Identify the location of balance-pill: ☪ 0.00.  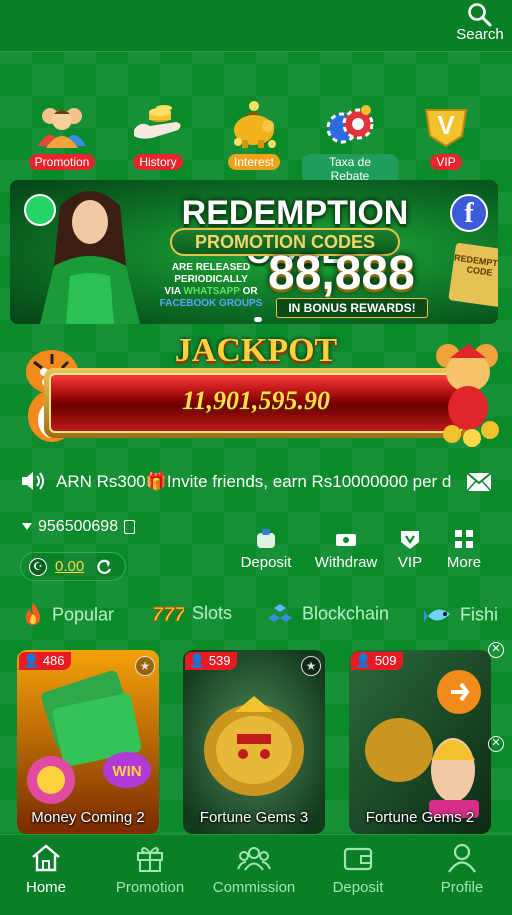
(73, 566).